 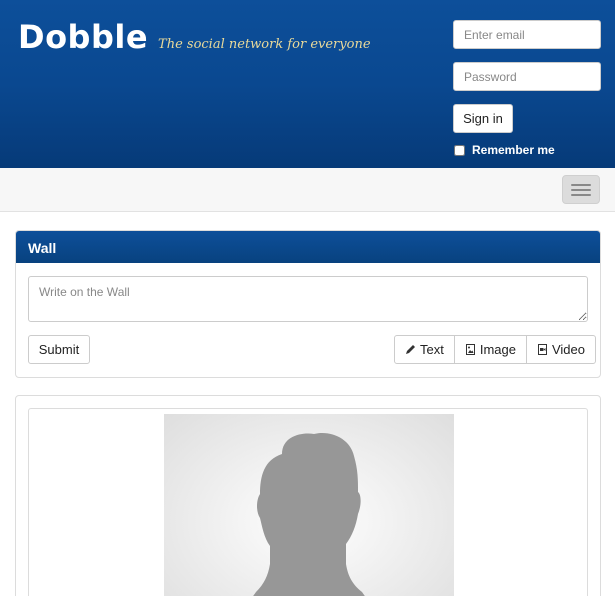 I want to click on brand: Dobble The social network for everyone, so click(x=194, y=37).